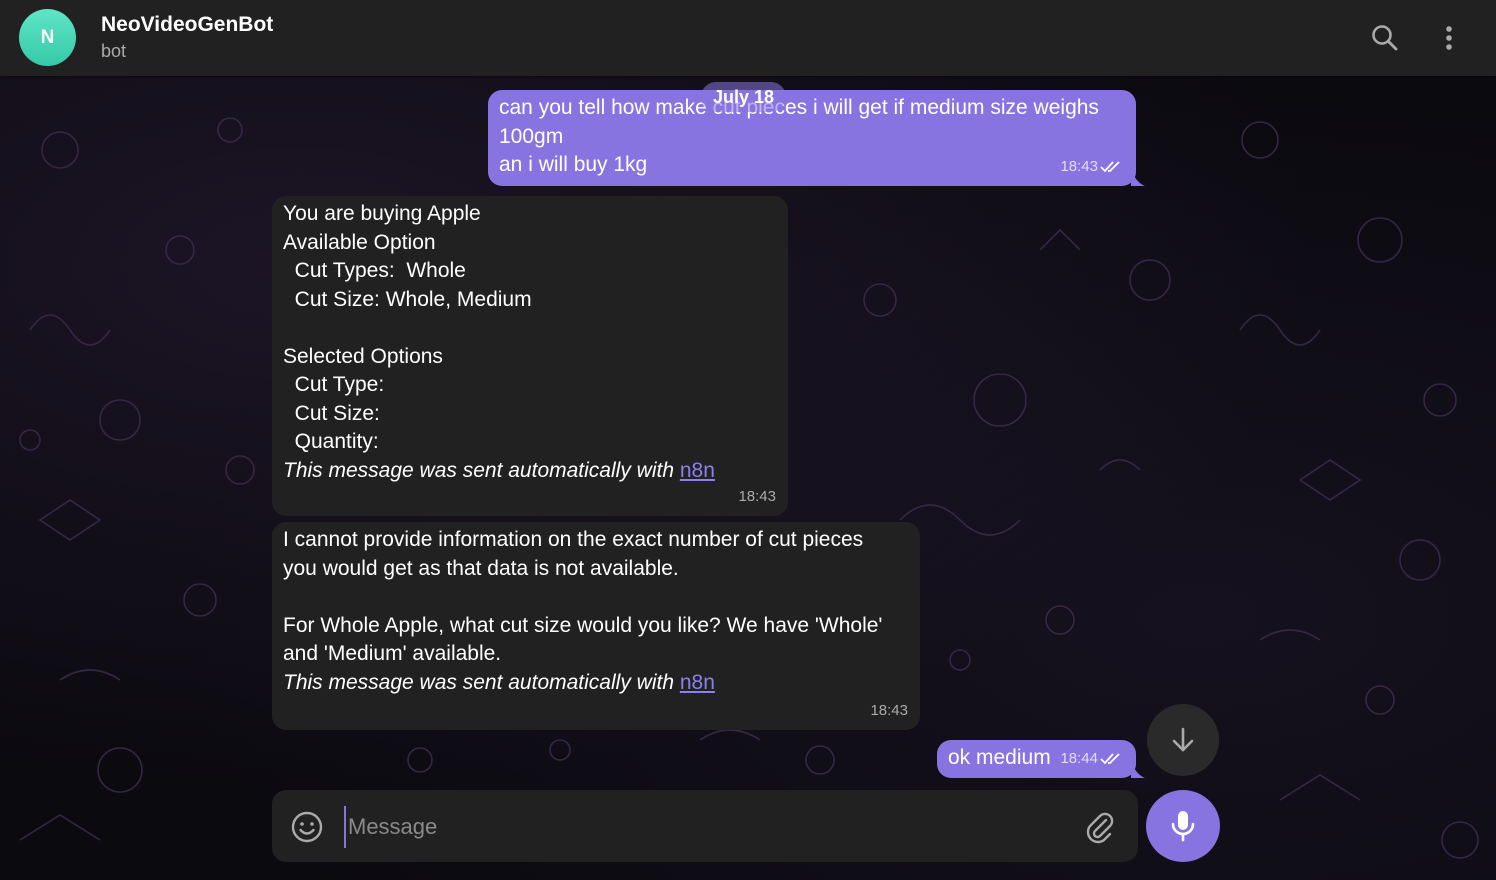 The width and height of the screenshot is (1496, 880). Describe the element at coordinates (1100, 827) in the screenshot. I see `attach-icon` at that location.